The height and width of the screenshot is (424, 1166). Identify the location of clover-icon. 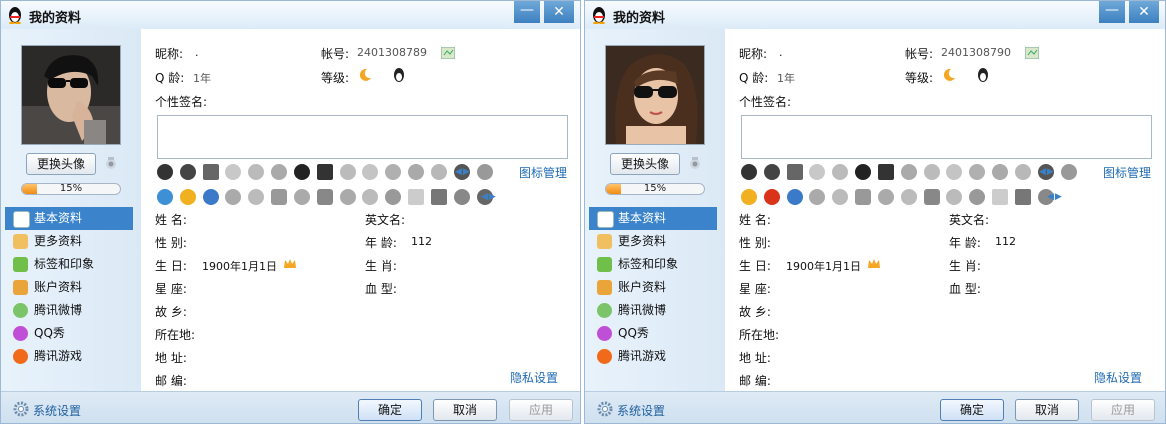
(977, 197).